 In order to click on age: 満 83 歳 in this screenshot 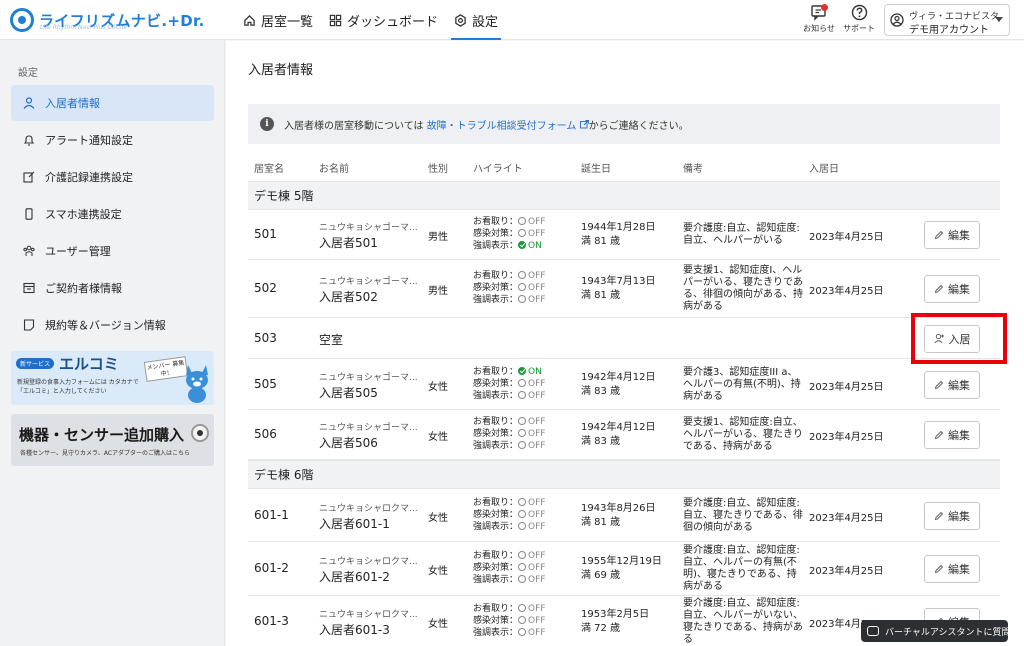, I will do `click(601, 441)`.